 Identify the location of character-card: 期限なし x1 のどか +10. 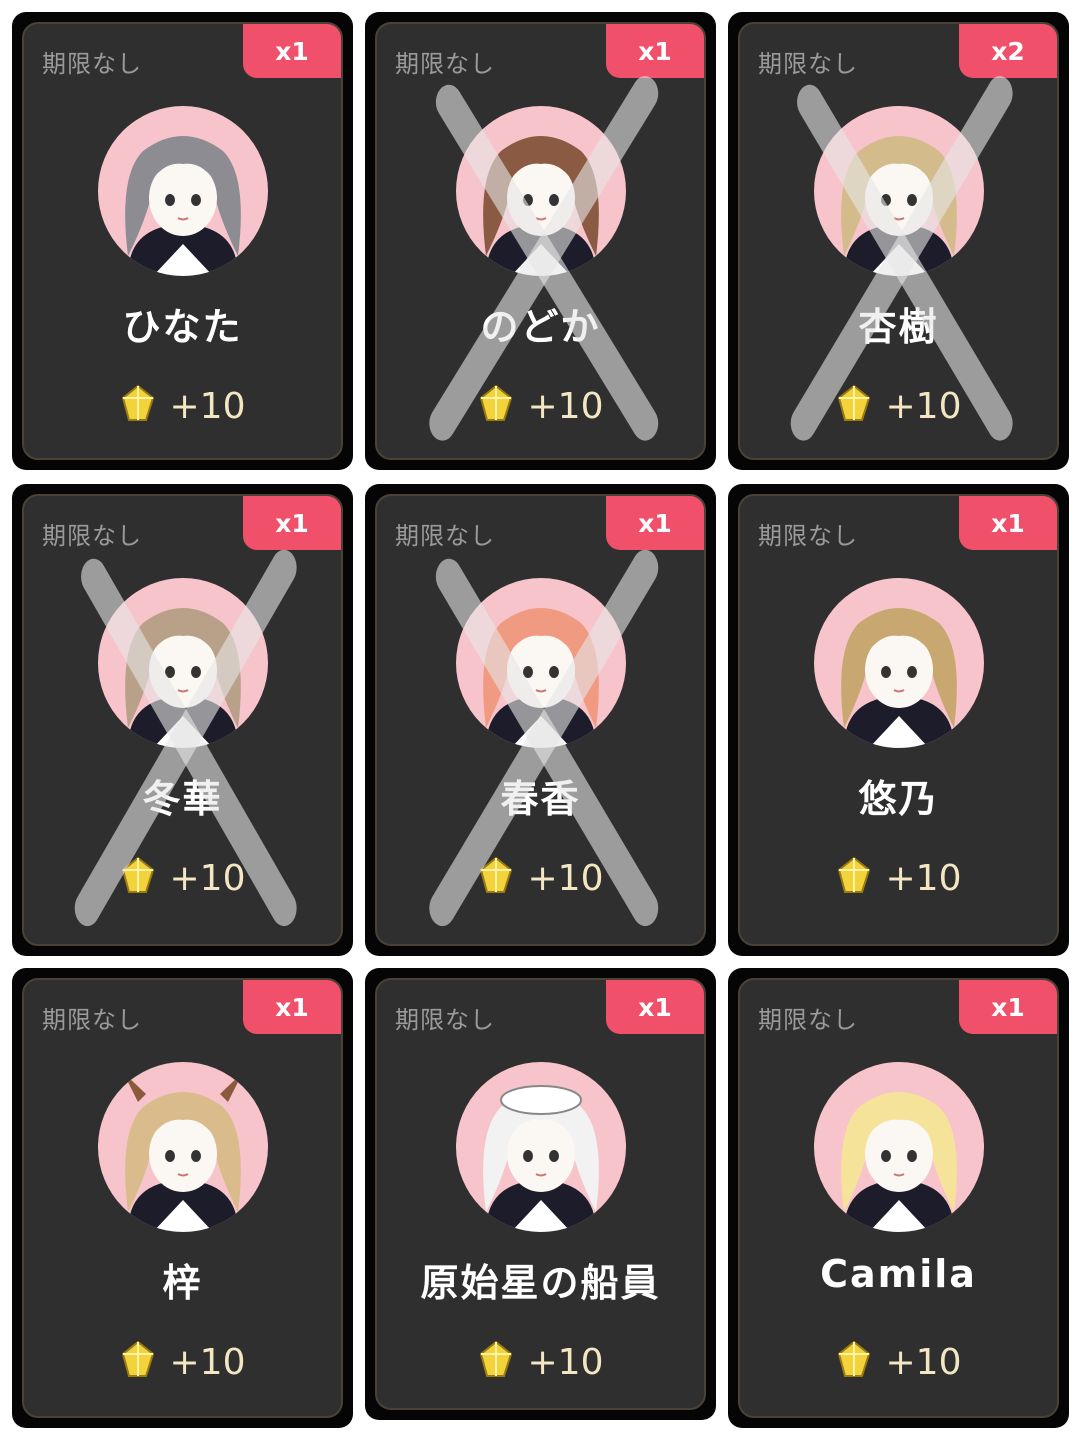
(540, 241).